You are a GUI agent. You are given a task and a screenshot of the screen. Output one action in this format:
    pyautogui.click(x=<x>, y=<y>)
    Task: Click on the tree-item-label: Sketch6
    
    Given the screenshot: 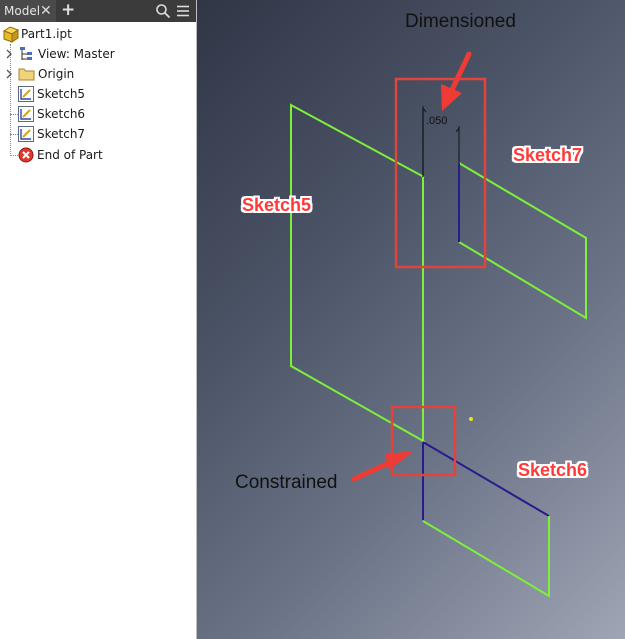 What is the action you would take?
    pyautogui.click(x=61, y=114)
    